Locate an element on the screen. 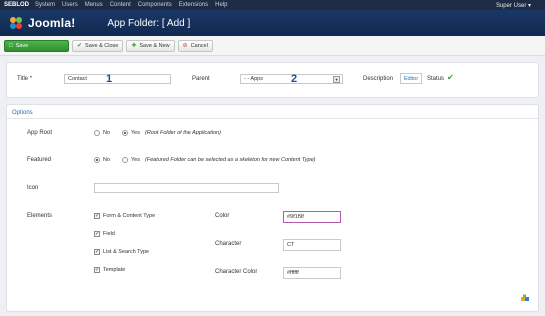  app-root-label: App Root is located at coordinates (40, 133).